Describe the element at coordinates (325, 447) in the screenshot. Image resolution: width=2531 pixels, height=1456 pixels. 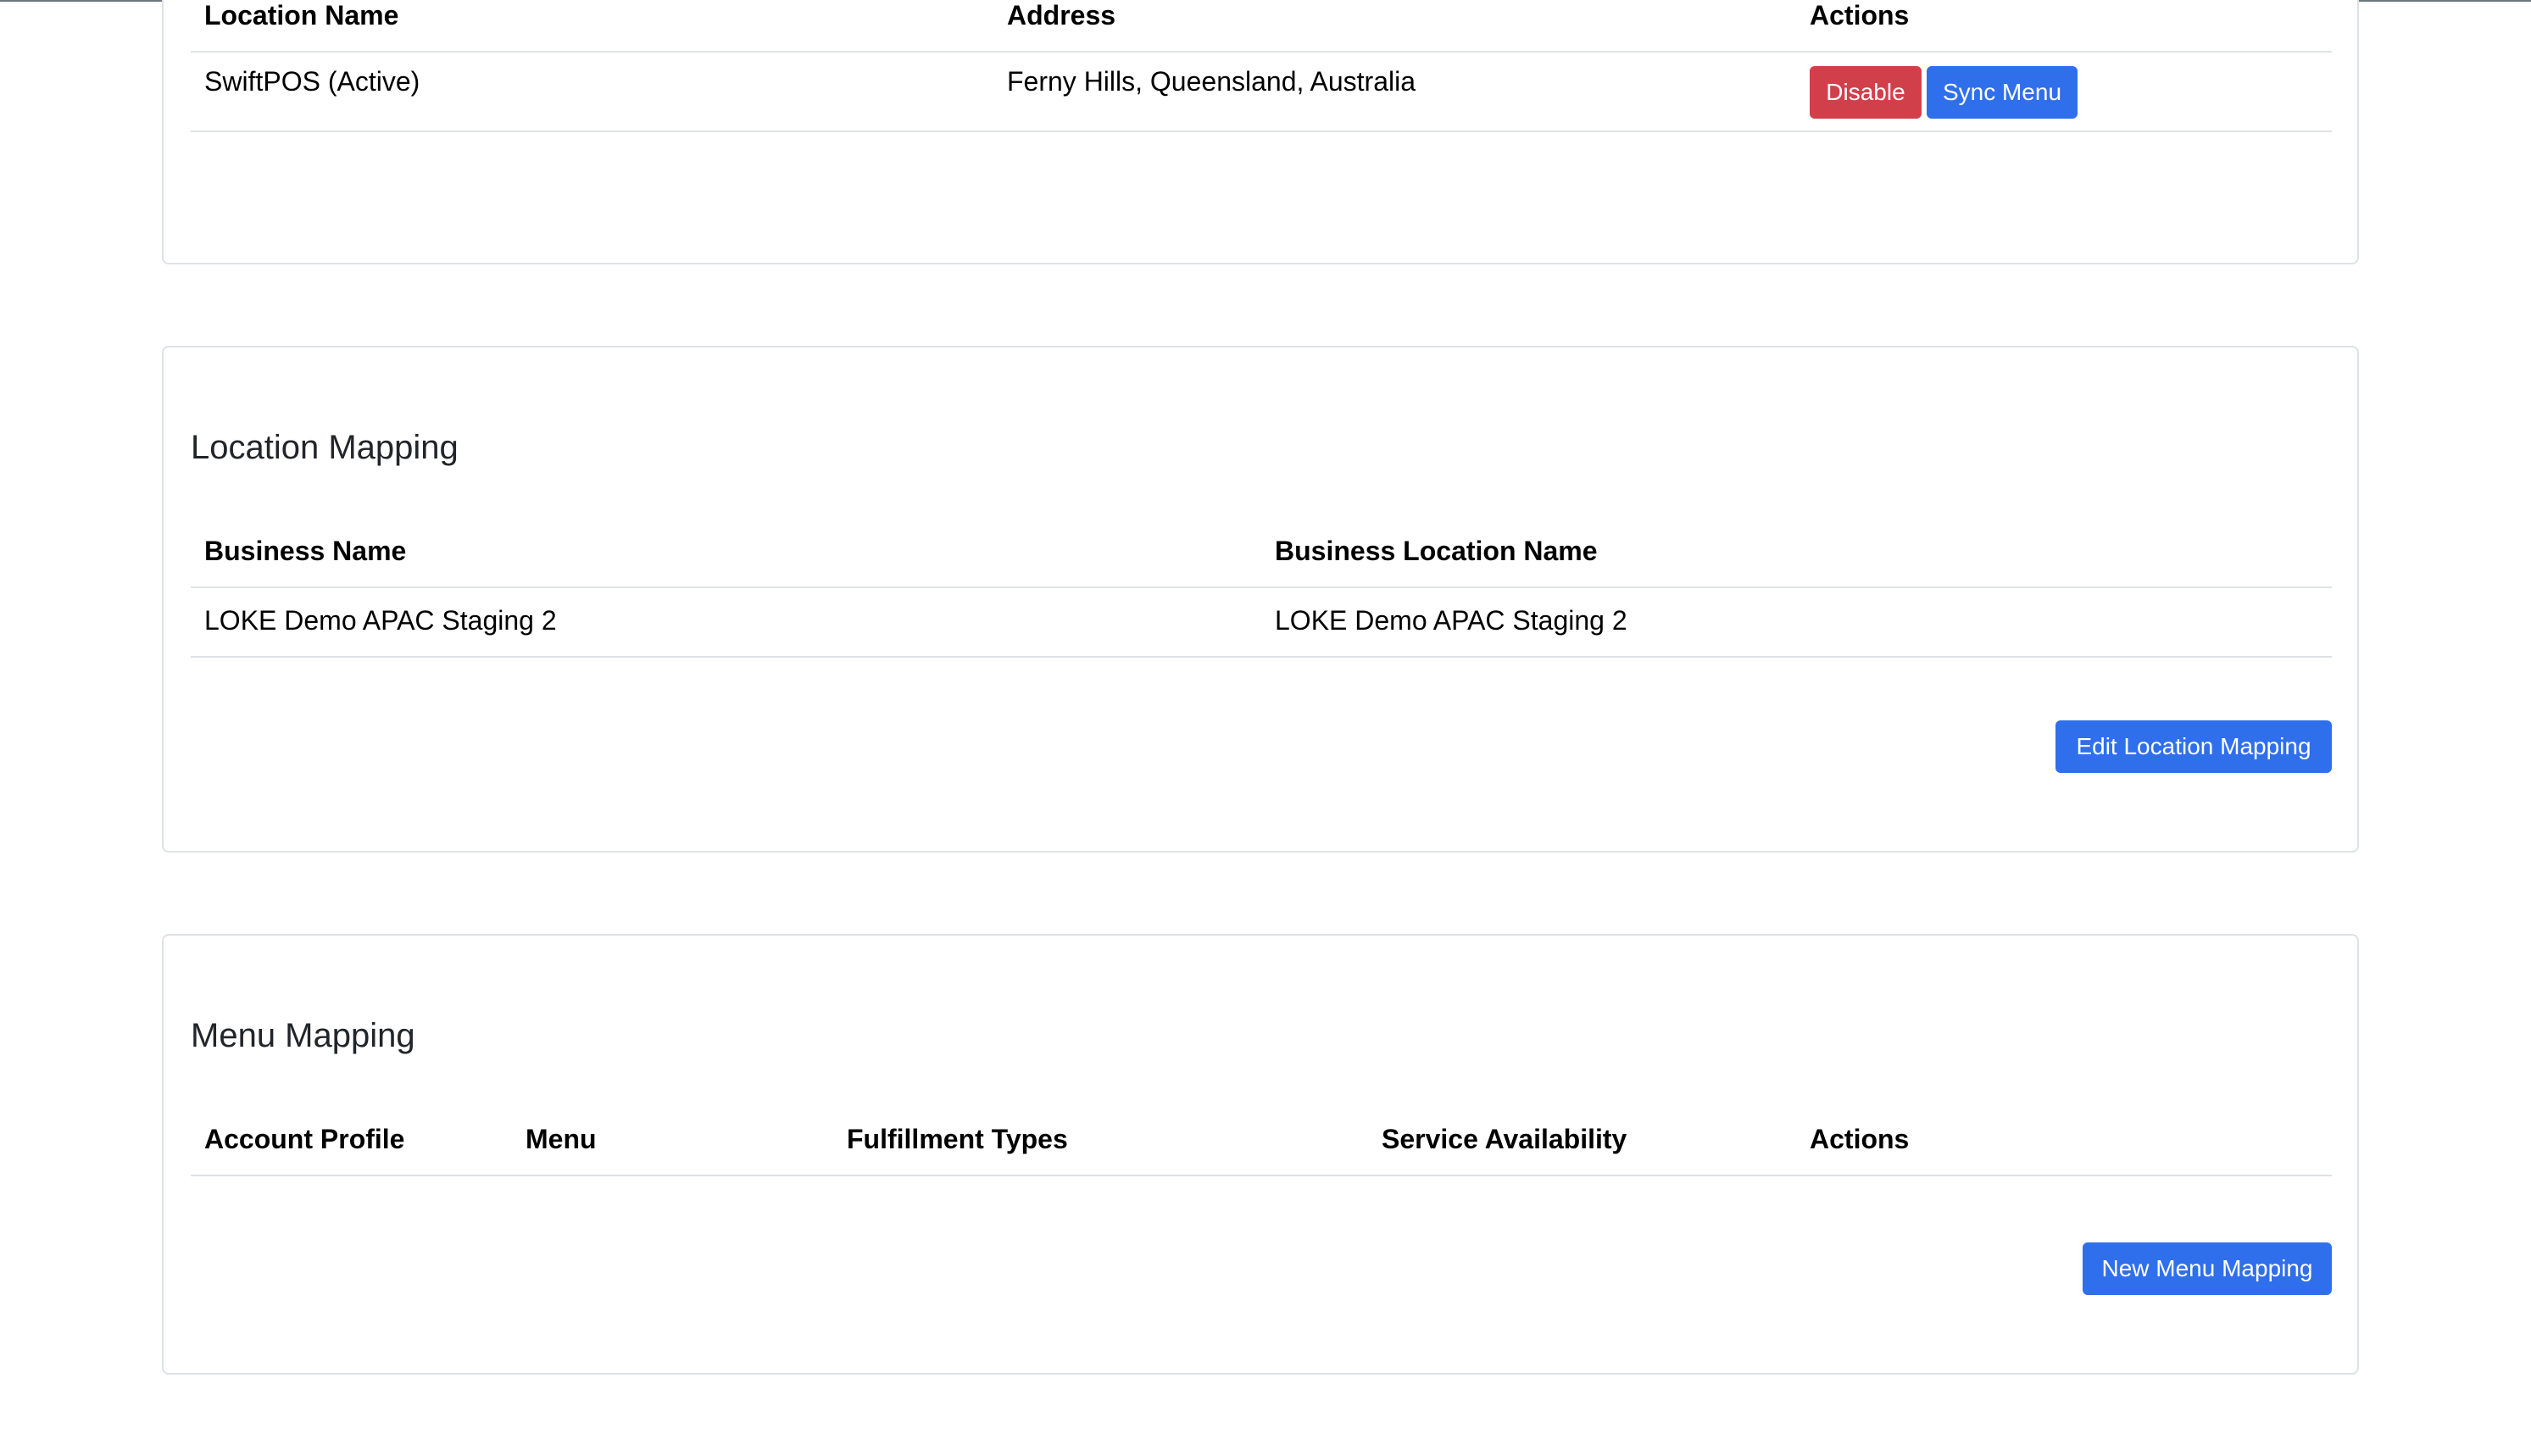
I see `location-mapping-title: Location Mapping` at that location.